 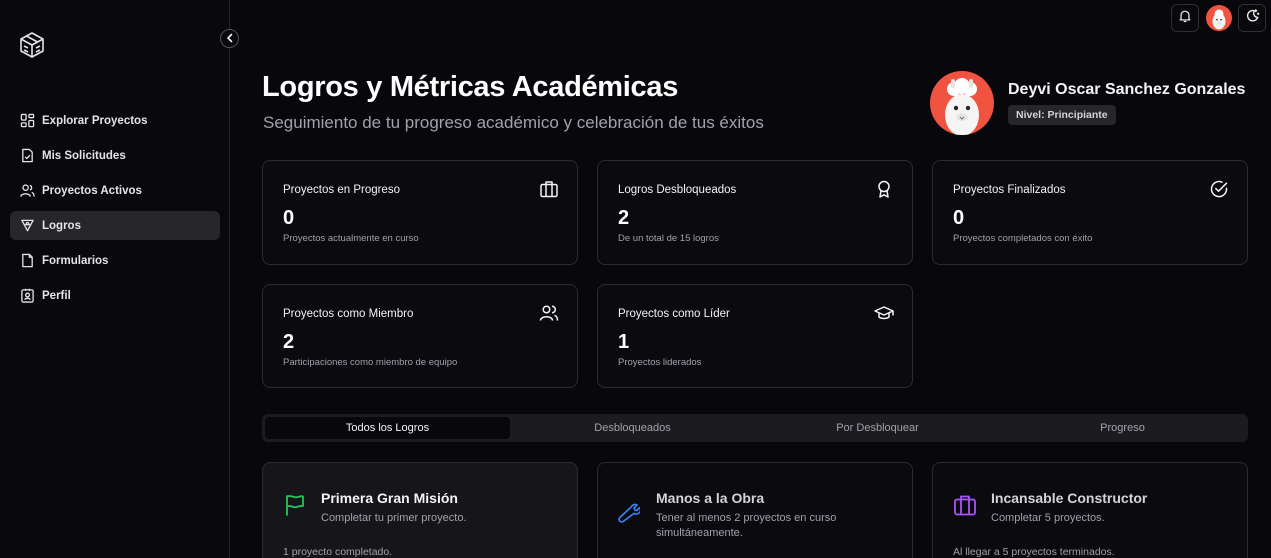 I want to click on tab-progreso: Progreso, so click(x=1122, y=428).